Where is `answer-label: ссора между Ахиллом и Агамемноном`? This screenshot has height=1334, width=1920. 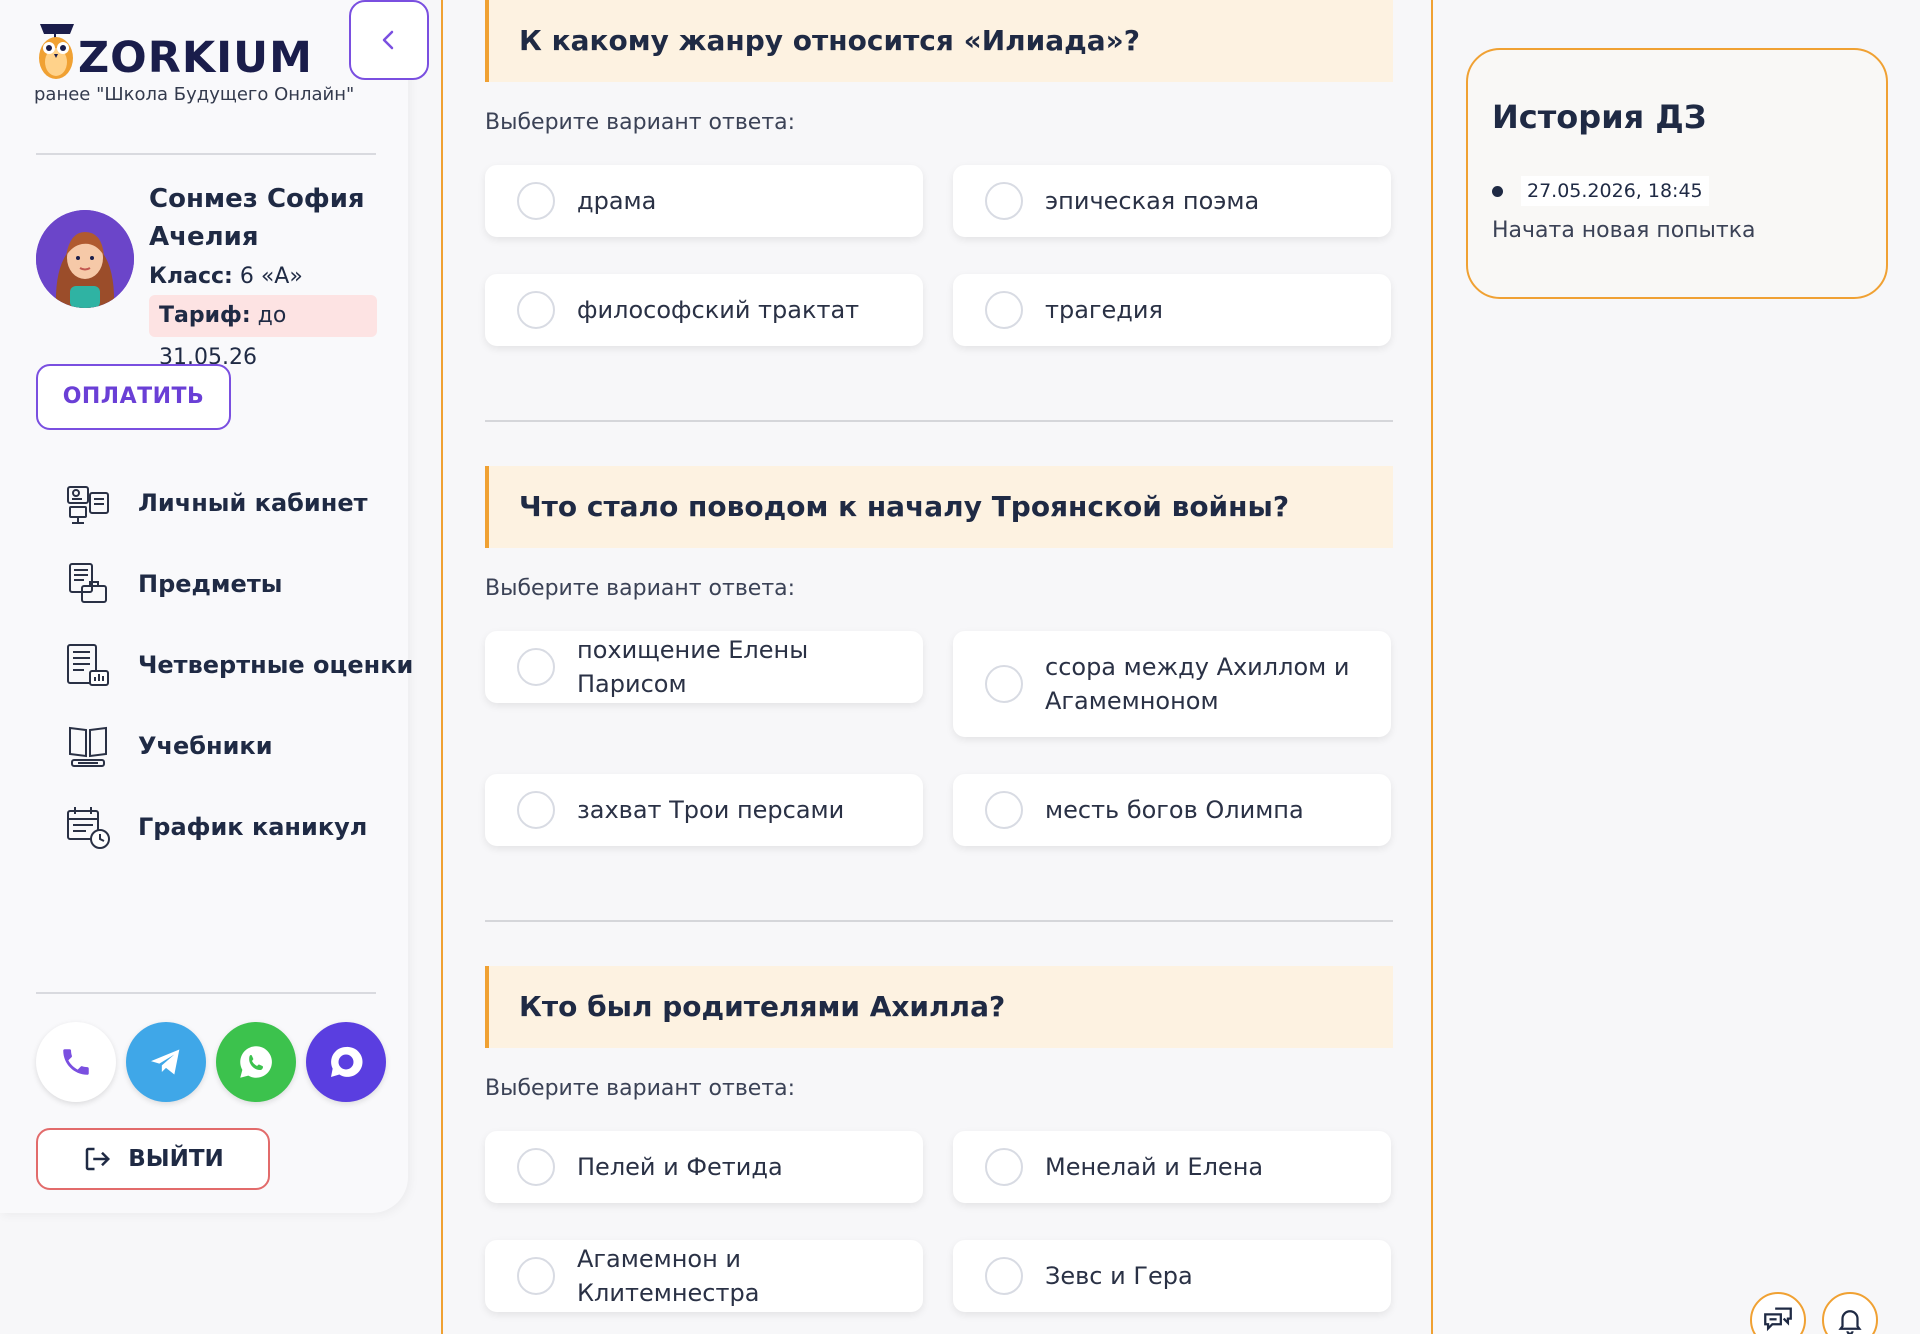
answer-label: ссора между Ахиллом и Агамемноном is located at coordinates (1197, 684).